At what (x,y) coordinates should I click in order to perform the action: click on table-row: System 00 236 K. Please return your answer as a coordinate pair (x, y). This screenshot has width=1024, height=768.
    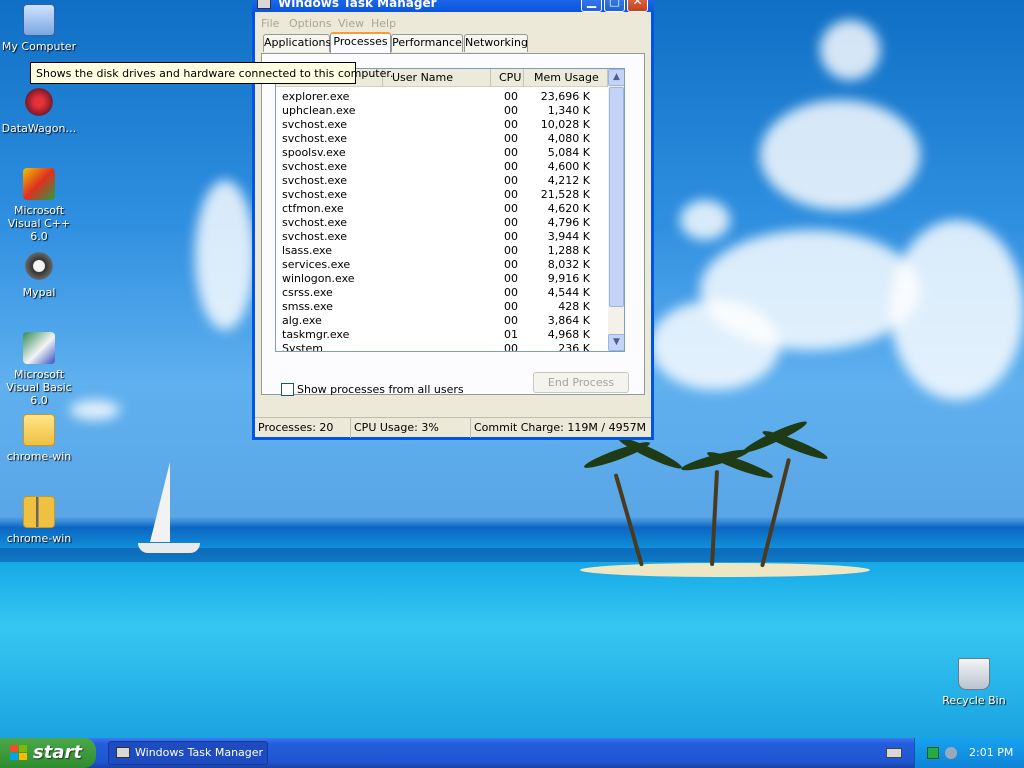
    Looking at the image, I should click on (442, 347).